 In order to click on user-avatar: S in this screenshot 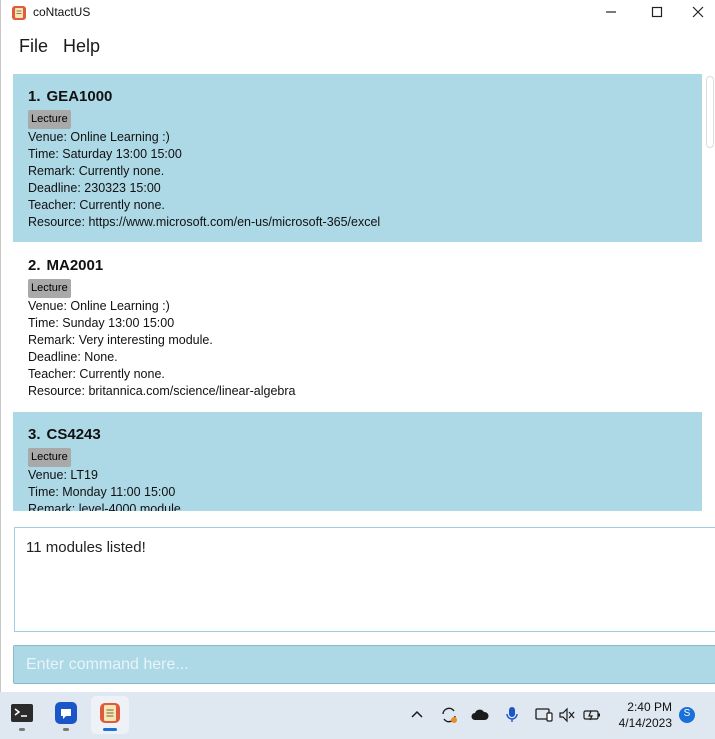, I will do `click(687, 717)`.